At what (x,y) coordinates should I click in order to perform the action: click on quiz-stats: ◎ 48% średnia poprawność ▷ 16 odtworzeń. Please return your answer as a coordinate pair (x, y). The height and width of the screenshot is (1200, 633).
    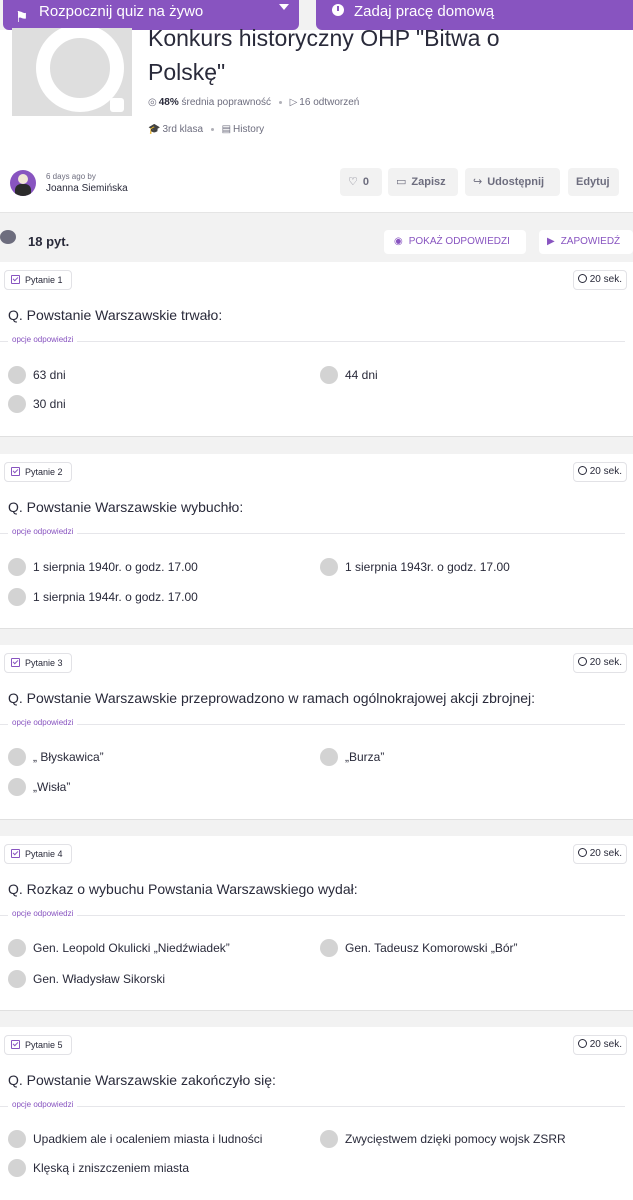
    Looking at the image, I should click on (253, 102).